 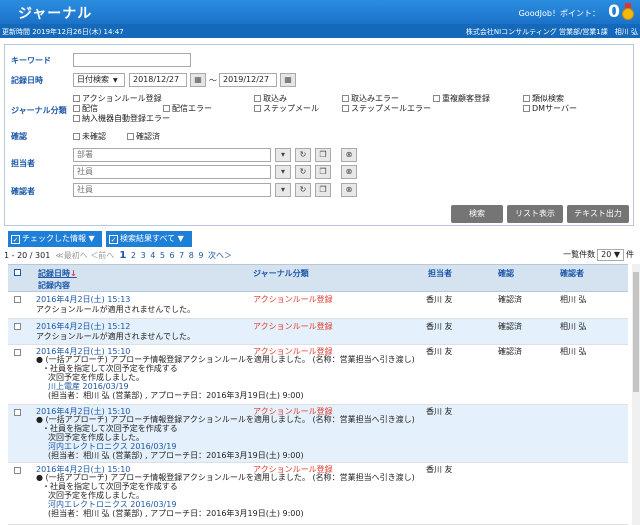 I want to click on date-mode-select: 日付検索 ▼, so click(x=99, y=80).